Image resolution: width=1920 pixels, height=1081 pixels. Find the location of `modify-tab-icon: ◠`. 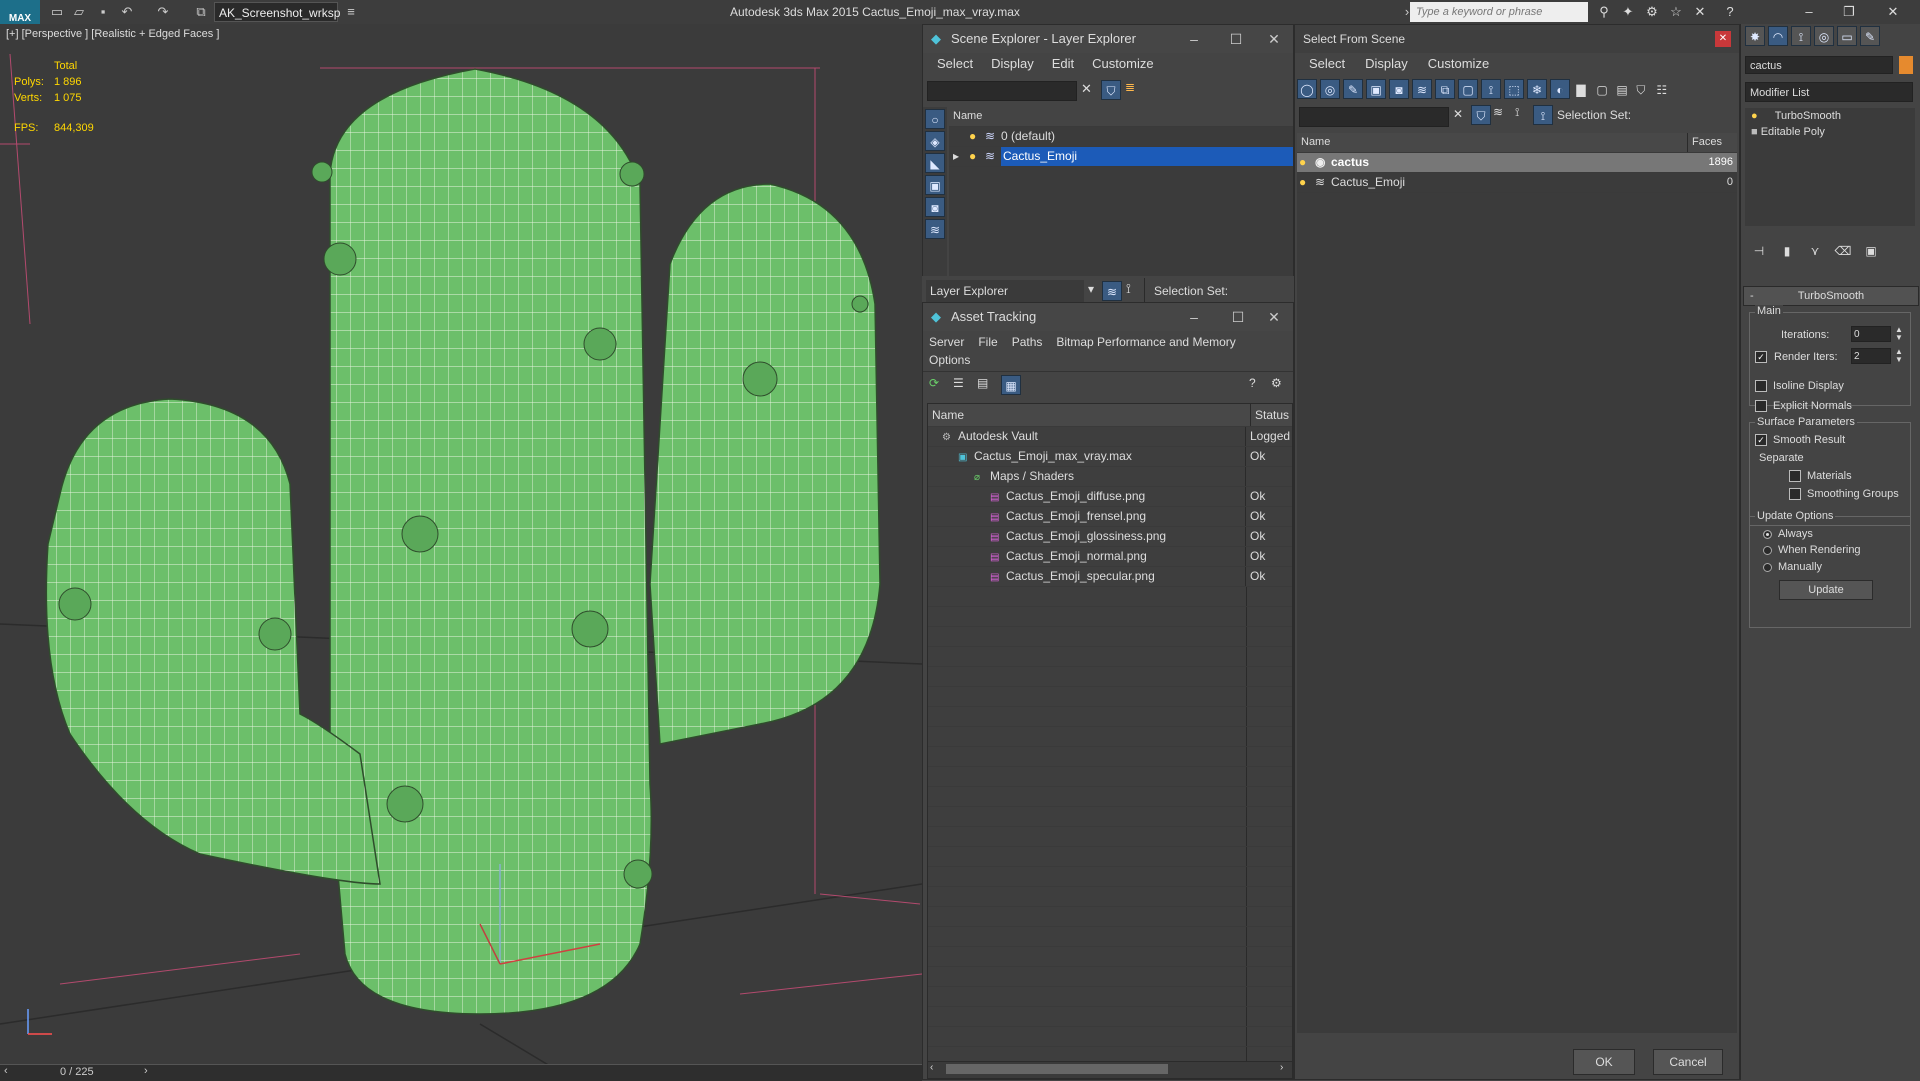

modify-tab-icon: ◠ is located at coordinates (1778, 36).